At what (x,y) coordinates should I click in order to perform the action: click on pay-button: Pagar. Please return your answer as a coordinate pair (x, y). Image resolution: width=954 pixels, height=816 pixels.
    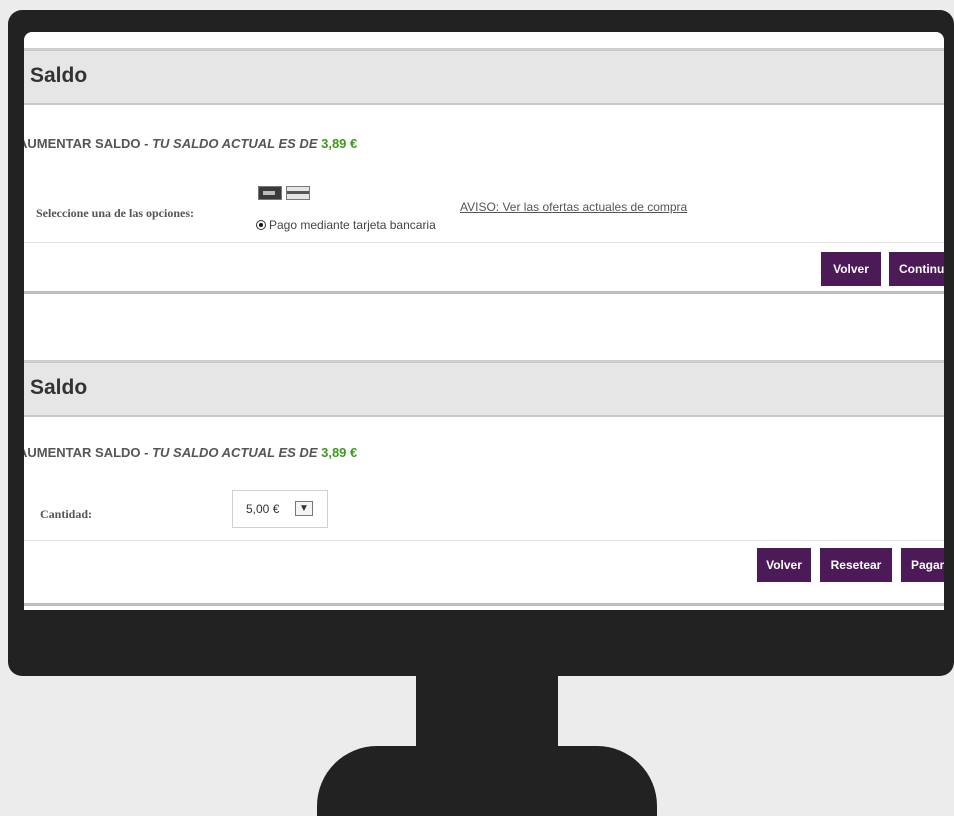
    Looking at the image, I should click on (922, 565).